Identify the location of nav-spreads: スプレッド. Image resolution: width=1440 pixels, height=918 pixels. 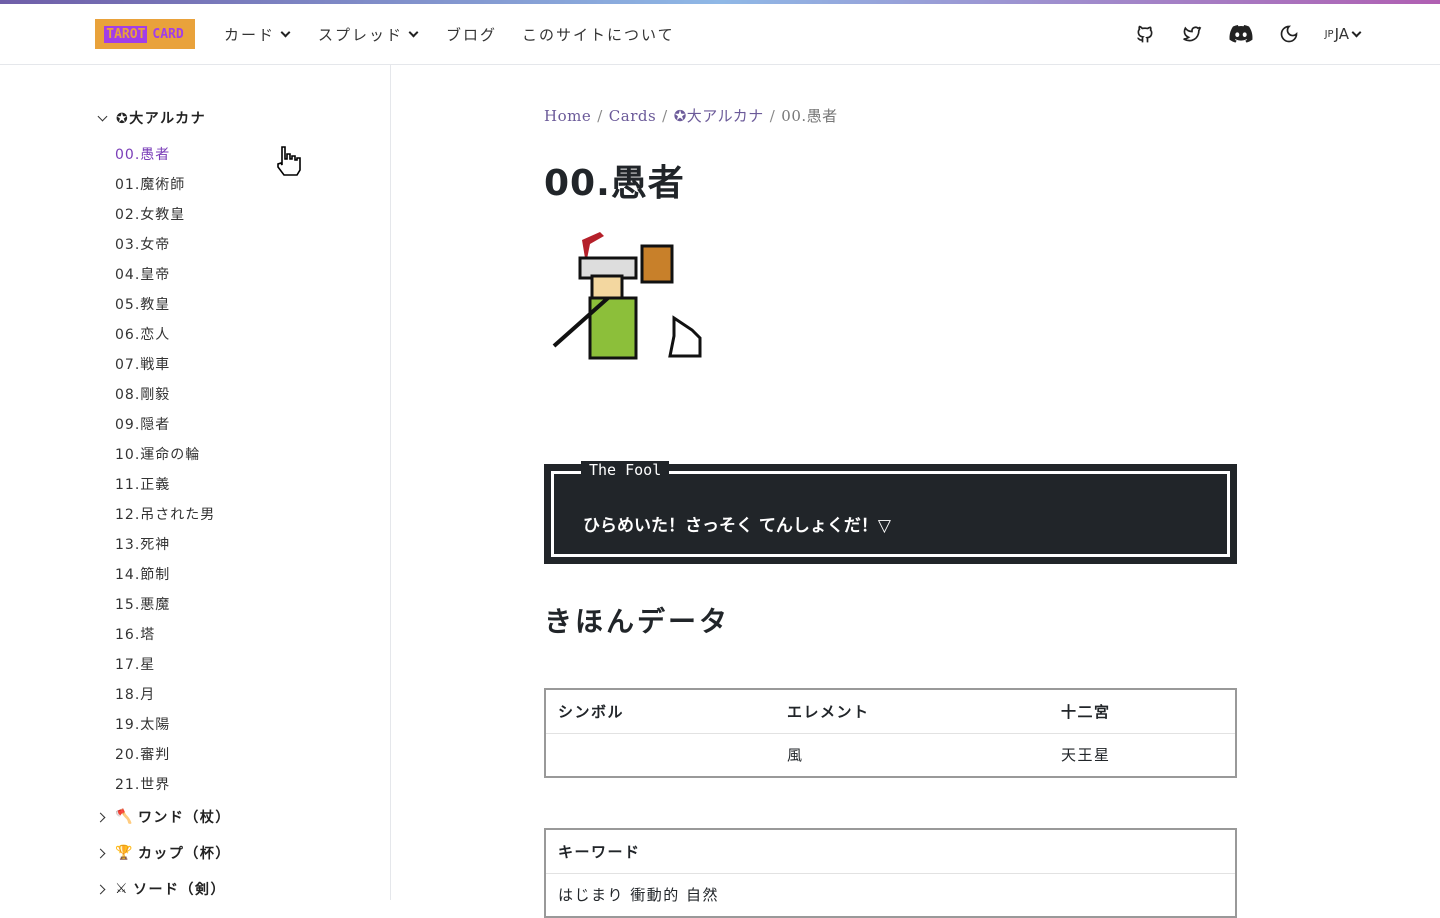
(369, 34).